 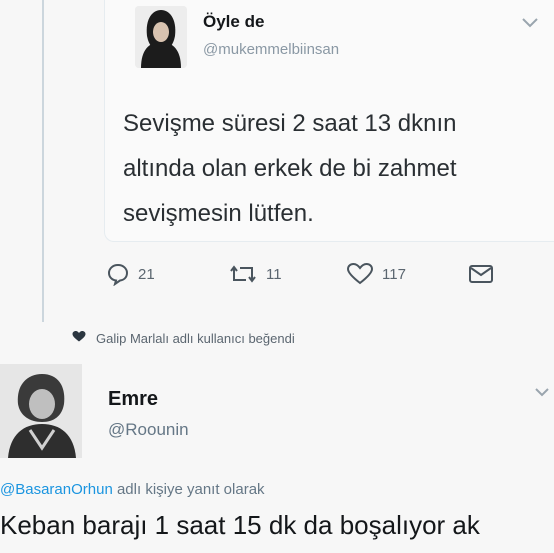 I want to click on like-action: 117, so click(x=376, y=274).